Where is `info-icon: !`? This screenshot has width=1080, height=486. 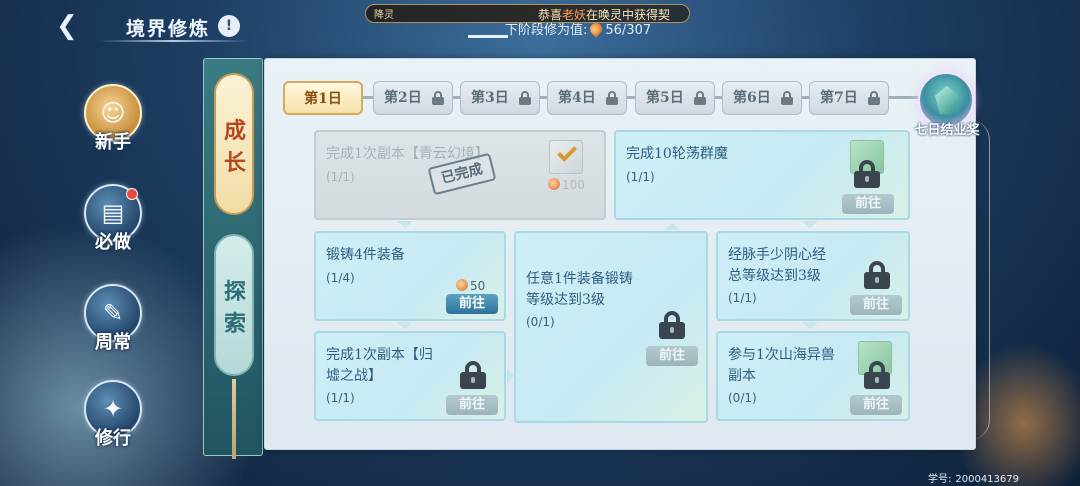
info-icon: ! is located at coordinates (229, 26).